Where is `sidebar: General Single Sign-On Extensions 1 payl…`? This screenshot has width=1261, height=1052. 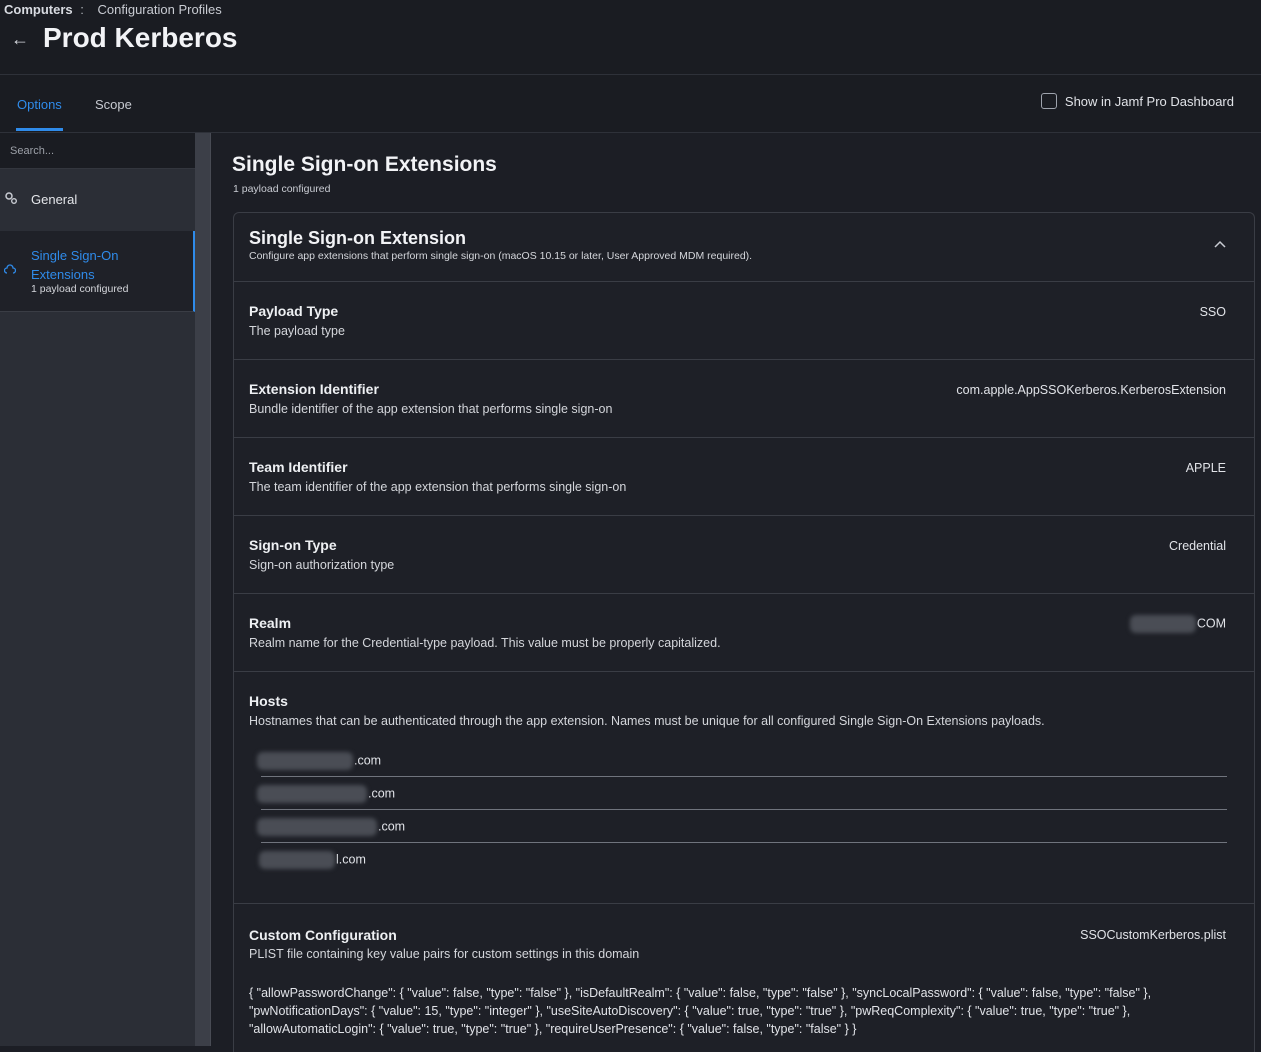 sidebar: General Single Sign-On Extensions 1 payl… is located at coordinates (105, 589).